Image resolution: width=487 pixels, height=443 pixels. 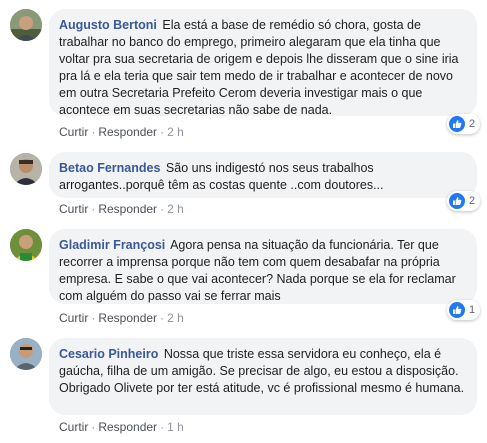 I want to click on author-name: Augusto Bertoni, so click(x=108, y=25).